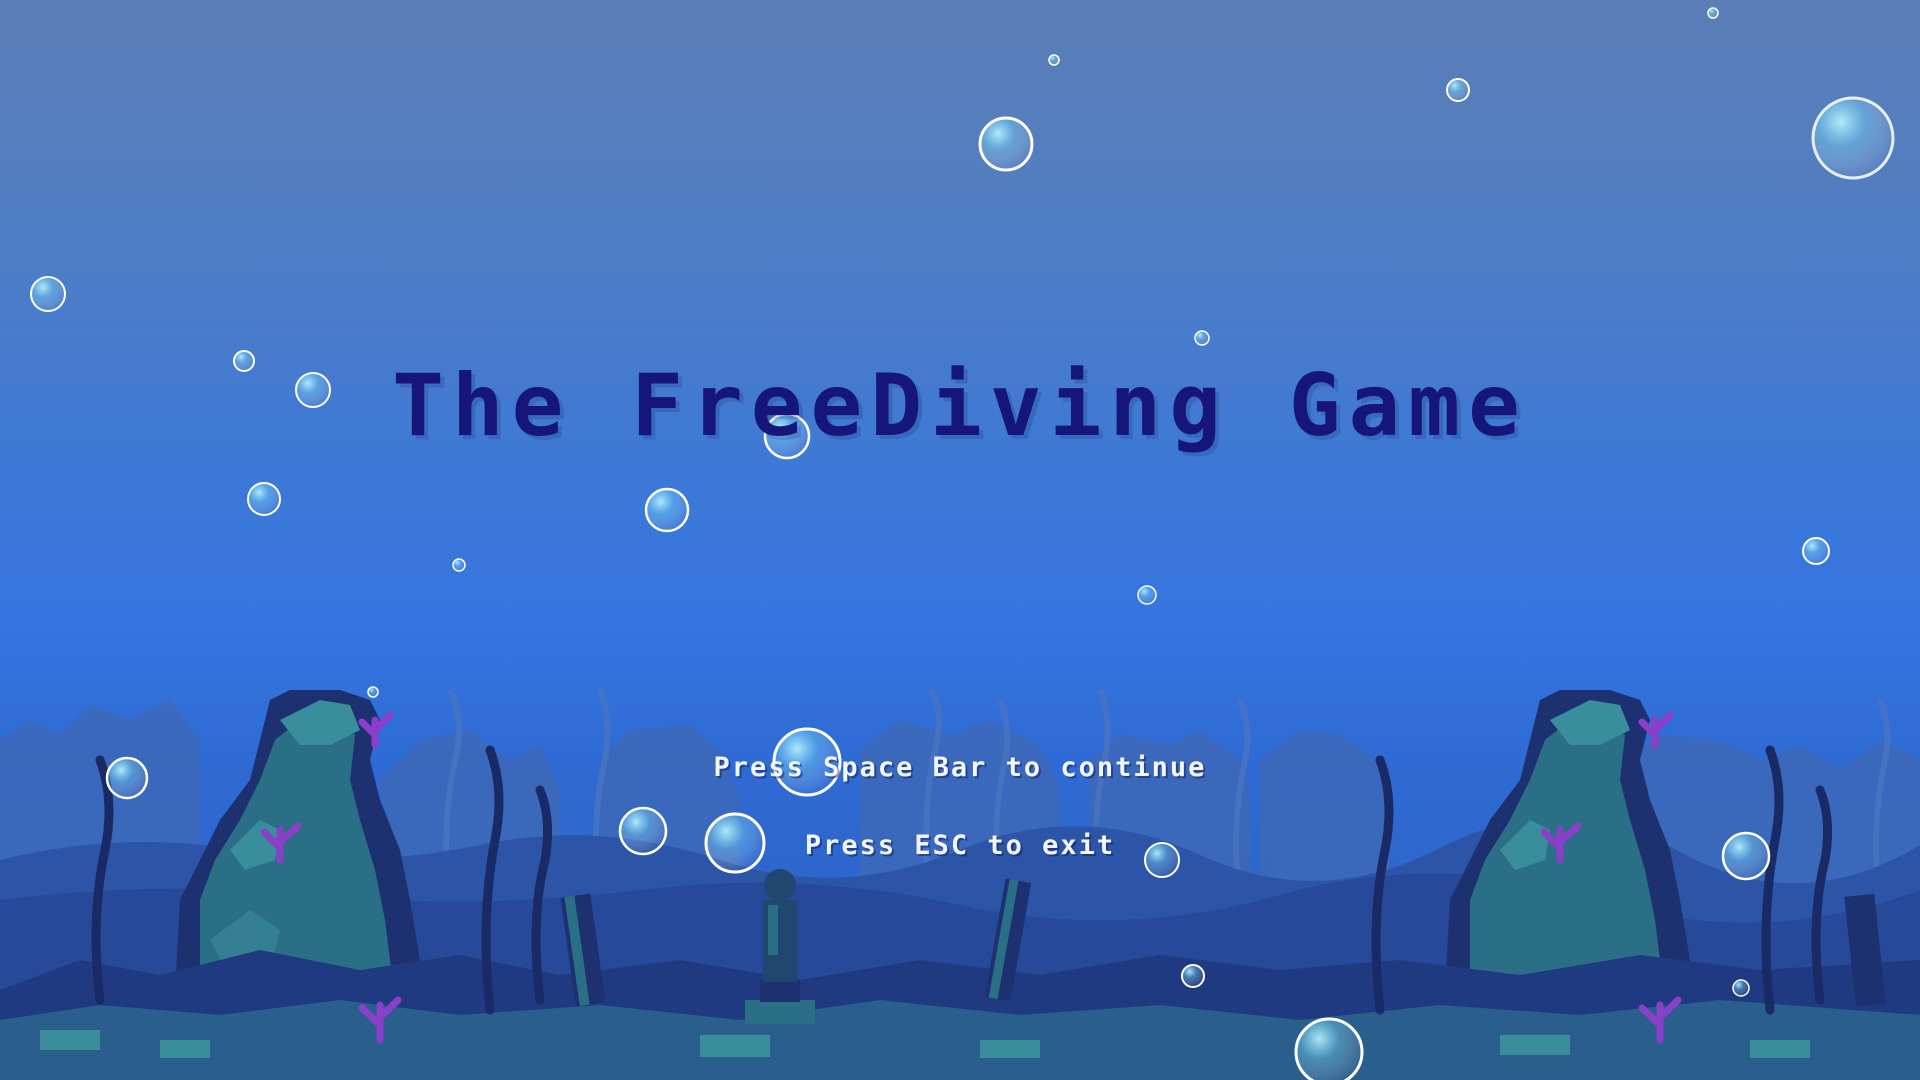 The image size is (1920, 1080). I want to click on foreground-seabed, so click(960, 1015).